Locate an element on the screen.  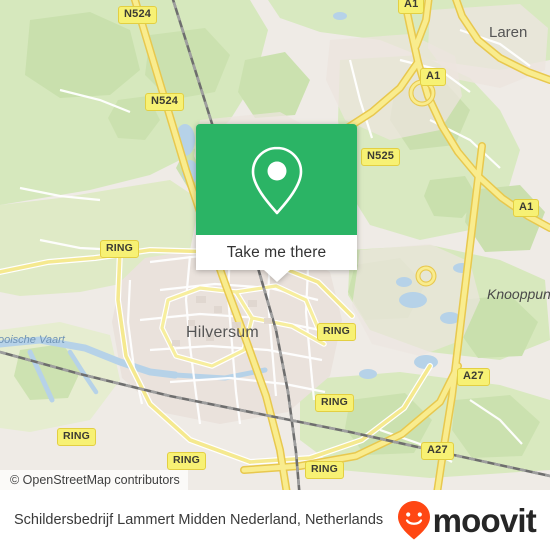
poi-callout-card: Take me there is located at coordinates (276, 203).